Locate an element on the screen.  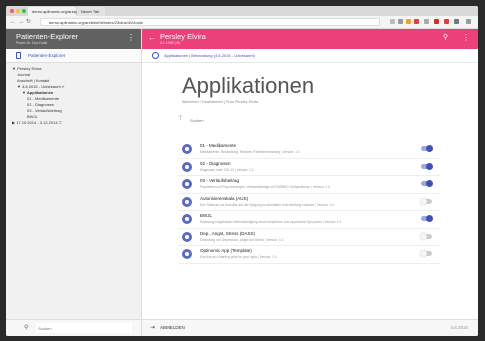
app-title: 03 - Verlaufsbeitrag is located at coordinates (220, 180).